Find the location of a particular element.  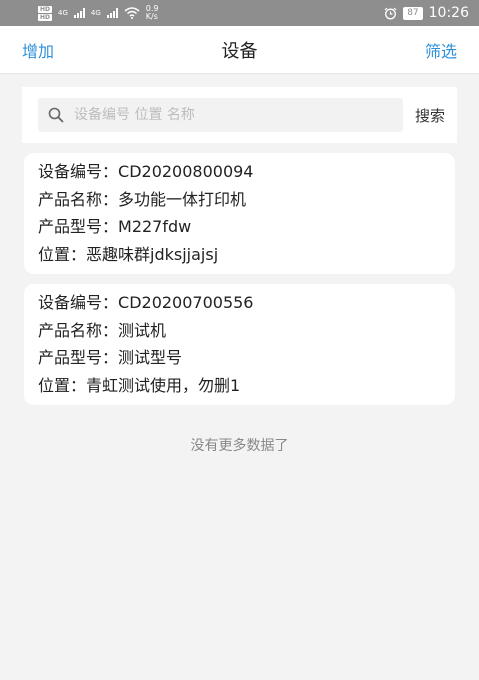

product-model-row: 产品型号：测试型号 is located at coordinates (239, 358).